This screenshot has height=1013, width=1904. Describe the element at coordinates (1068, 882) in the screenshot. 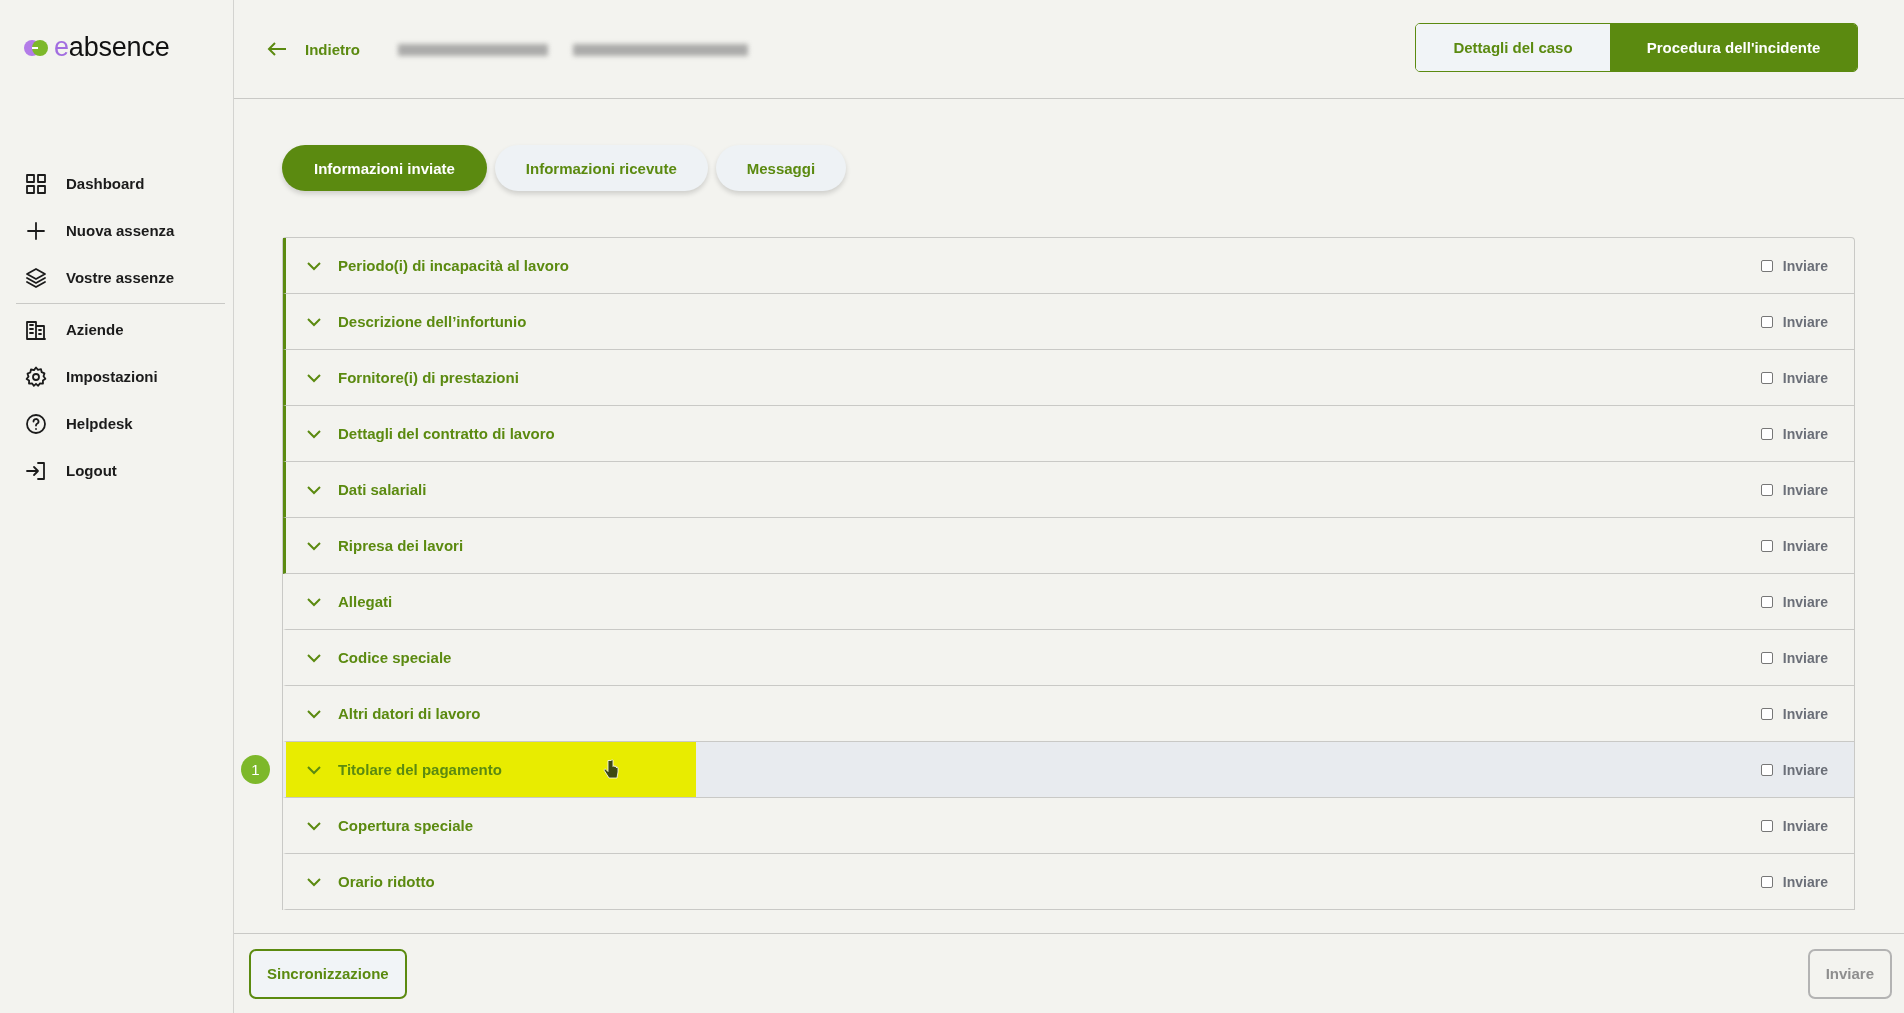

I see `accordion-row: Orario ridotto Inviare` at that location.